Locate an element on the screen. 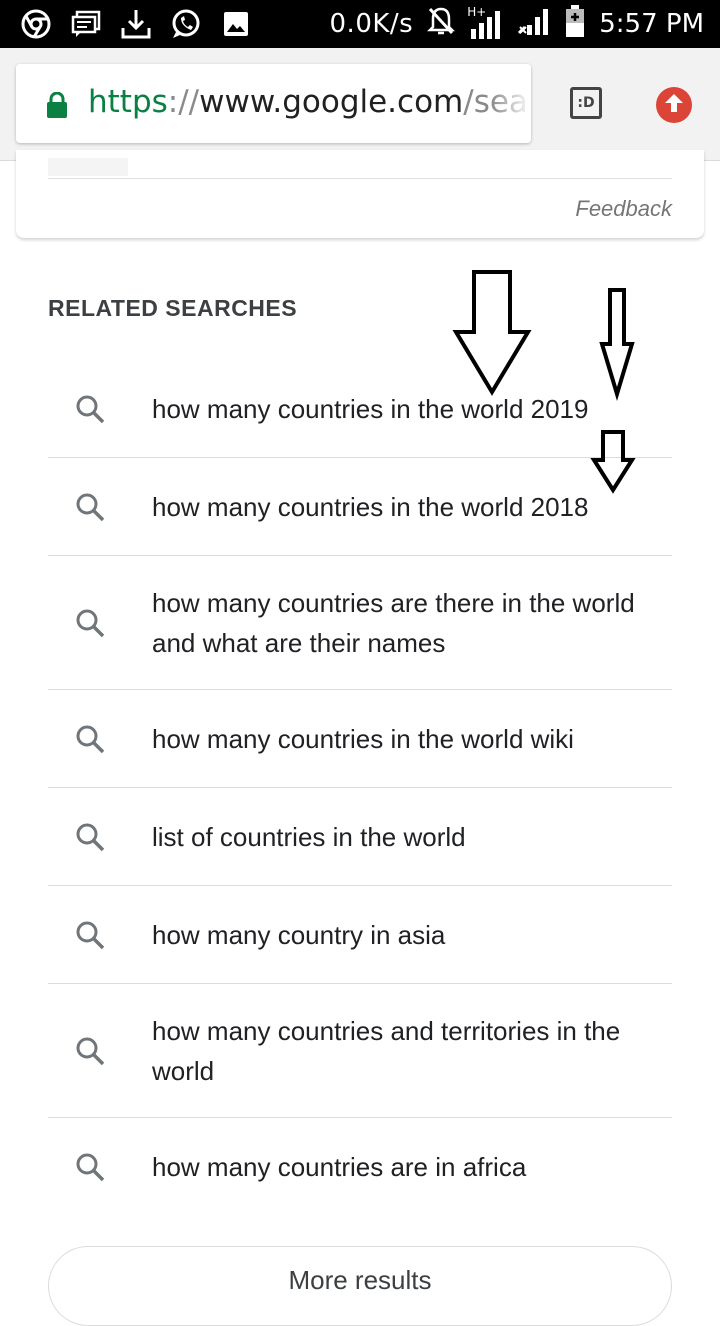 The width and height of the screenshot is (720, 1326). mute-icon is located at coordinates (441, 24).